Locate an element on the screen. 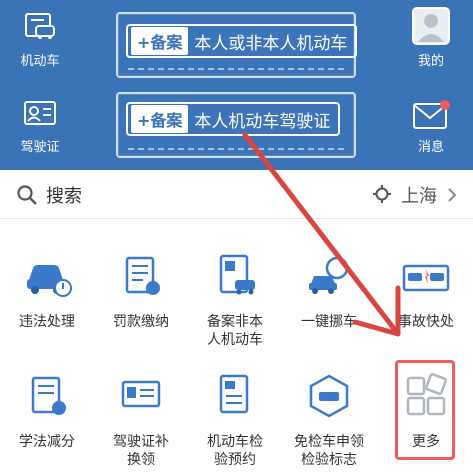 The width and height of the screenshot is (473, 473). accident-icon is located at coordinates (426, 278).